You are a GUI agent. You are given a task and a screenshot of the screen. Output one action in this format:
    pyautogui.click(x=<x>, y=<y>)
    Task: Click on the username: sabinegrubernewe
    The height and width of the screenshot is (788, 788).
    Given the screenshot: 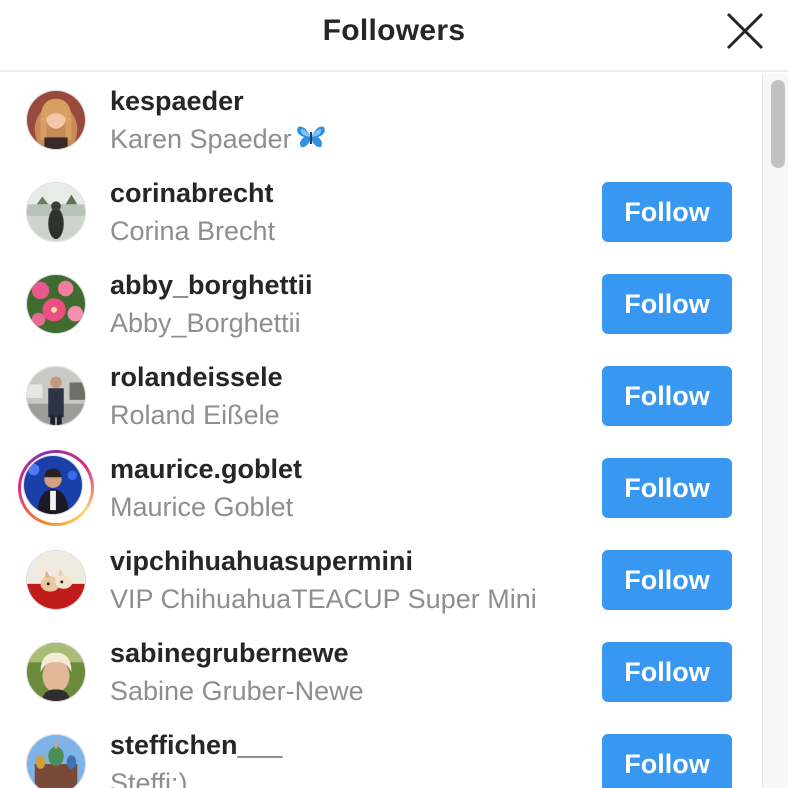 What is the action you would take?
    pyautogui.click(x=229, y=653)
    